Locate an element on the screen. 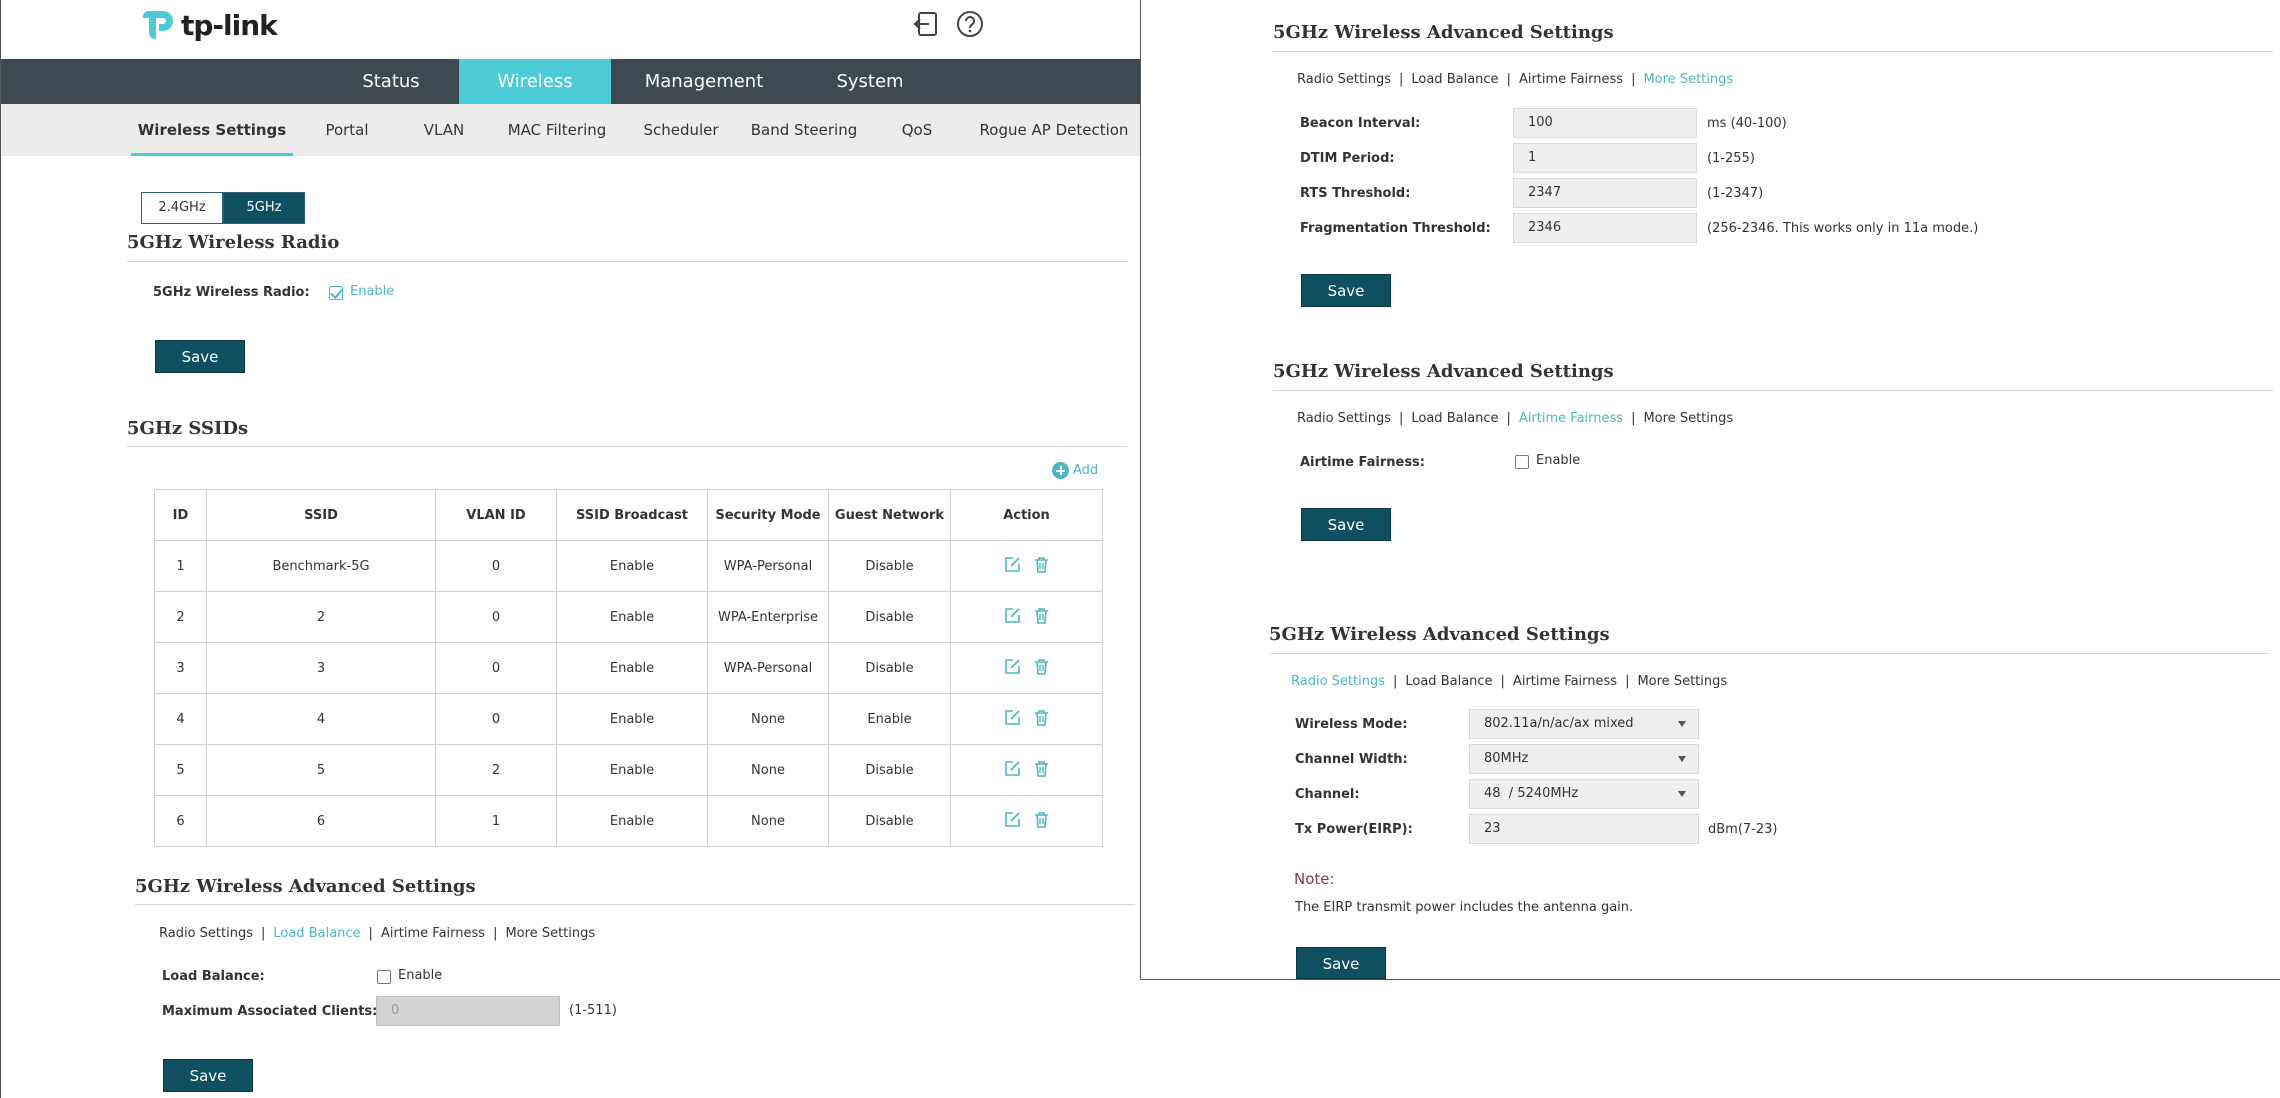 This screenshot has height=1098, width=2280. ssid-name-cell: 4 is located at coordinates (321, 719).